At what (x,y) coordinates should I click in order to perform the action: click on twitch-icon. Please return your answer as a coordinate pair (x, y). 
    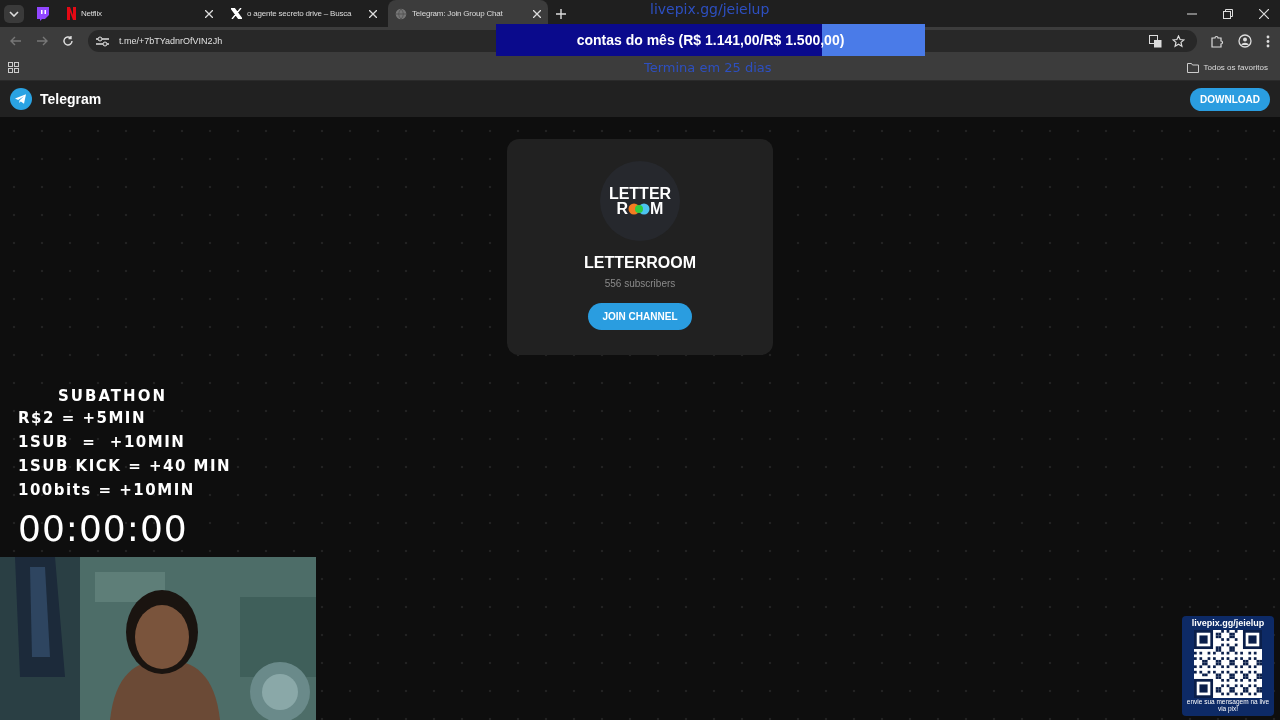
    Looking at the image, I should click on (42, 13).